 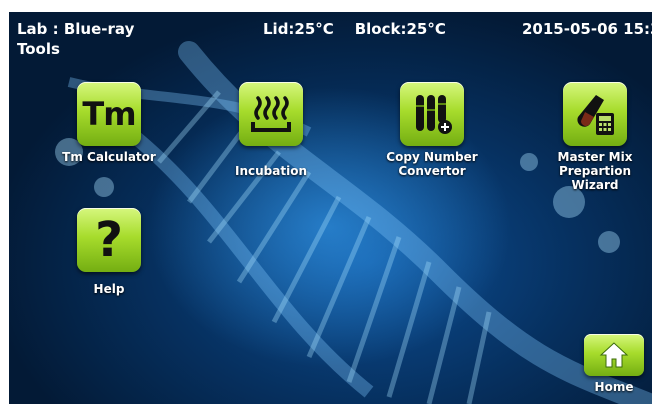 I want to click on tm-calculator-app: Tm Tm Calculator, so click(x=109, y=123).